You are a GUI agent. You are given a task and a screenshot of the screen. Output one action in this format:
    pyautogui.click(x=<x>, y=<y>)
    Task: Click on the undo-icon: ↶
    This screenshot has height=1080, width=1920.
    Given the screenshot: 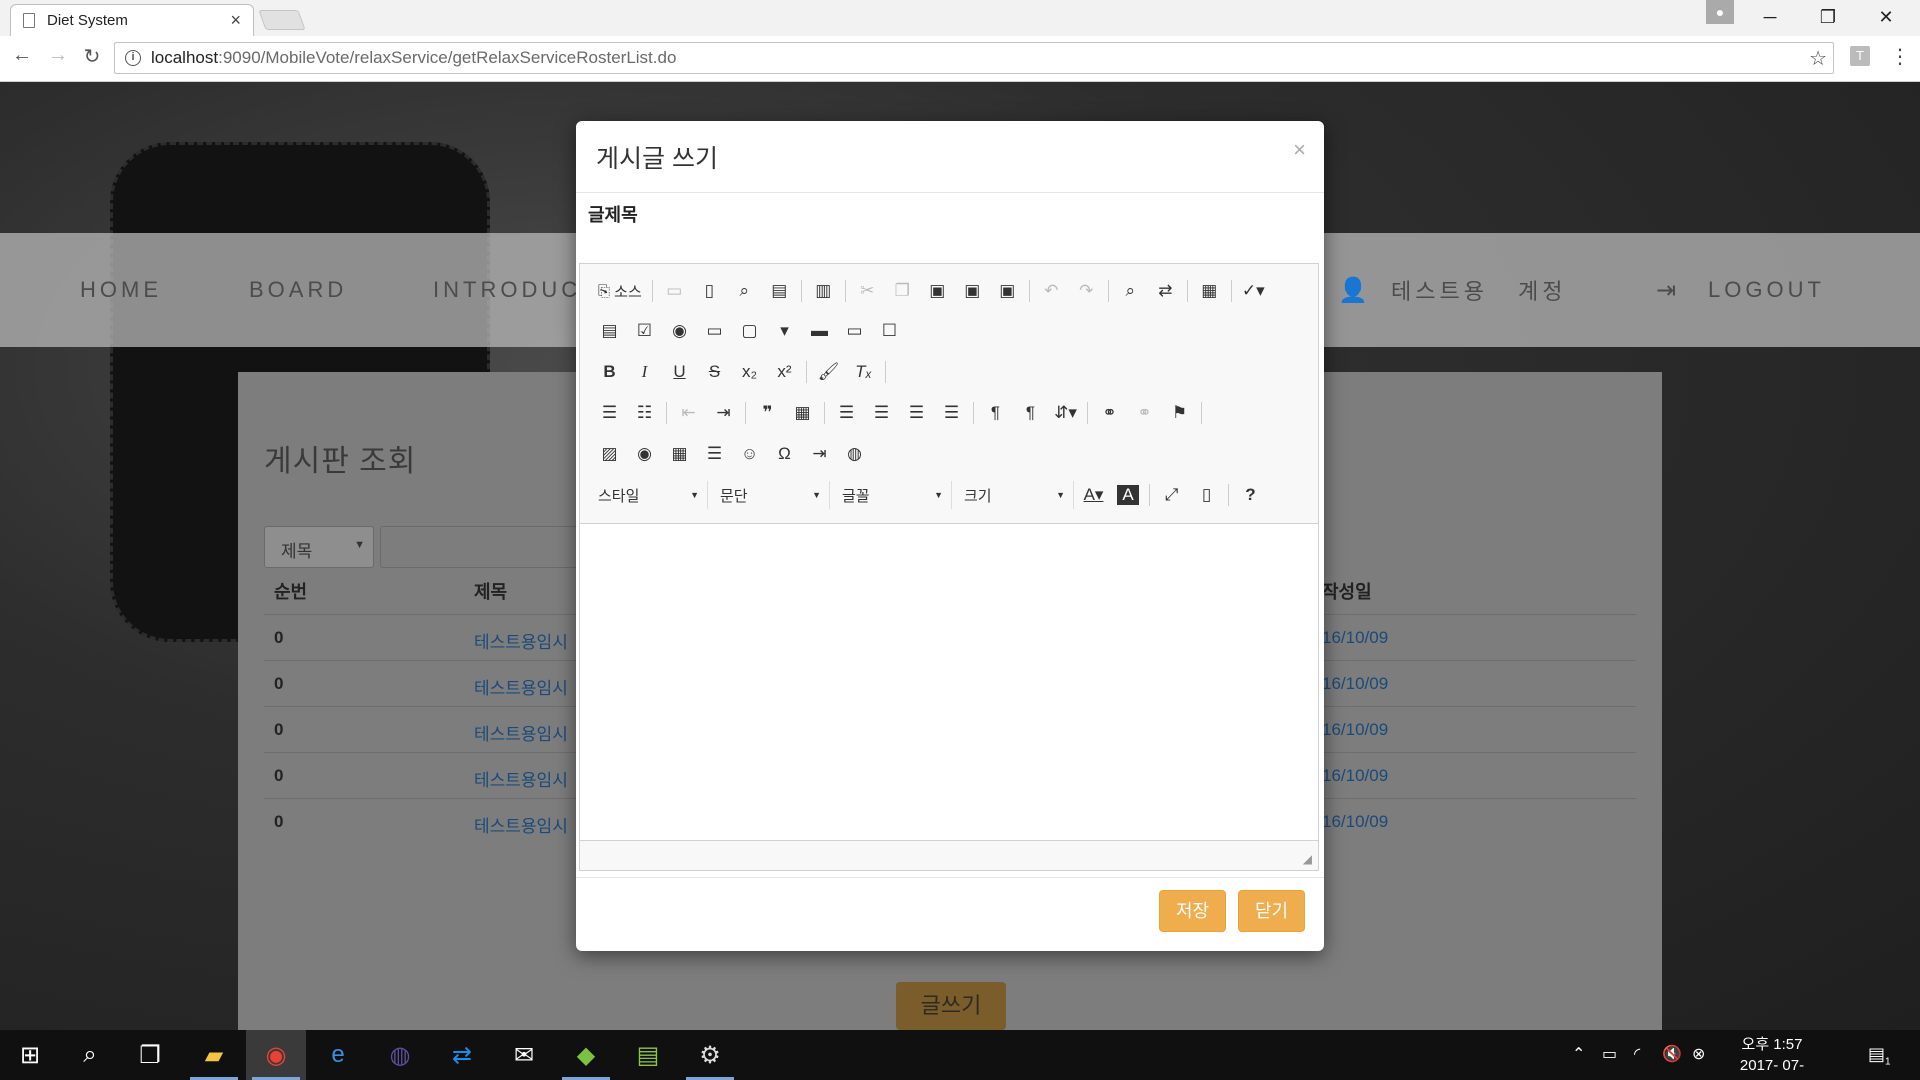 What is the action you would take?
    pyautogui.click(x=1051, y=291)
    